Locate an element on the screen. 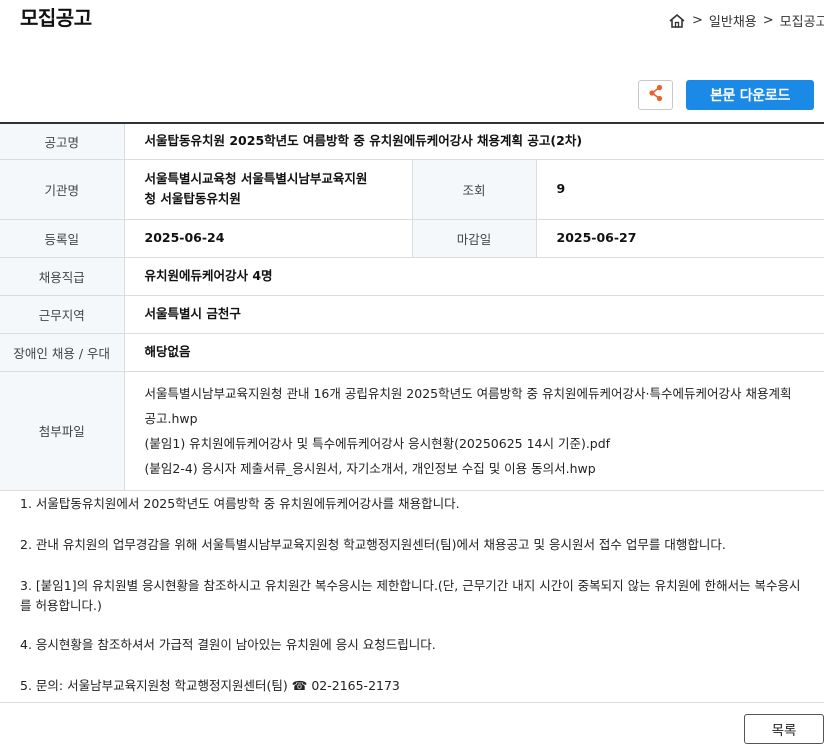 This screenshot has width=824, height=744. org-value-line: 청 서울탑동유치원 is located at coordinates (192, 198).